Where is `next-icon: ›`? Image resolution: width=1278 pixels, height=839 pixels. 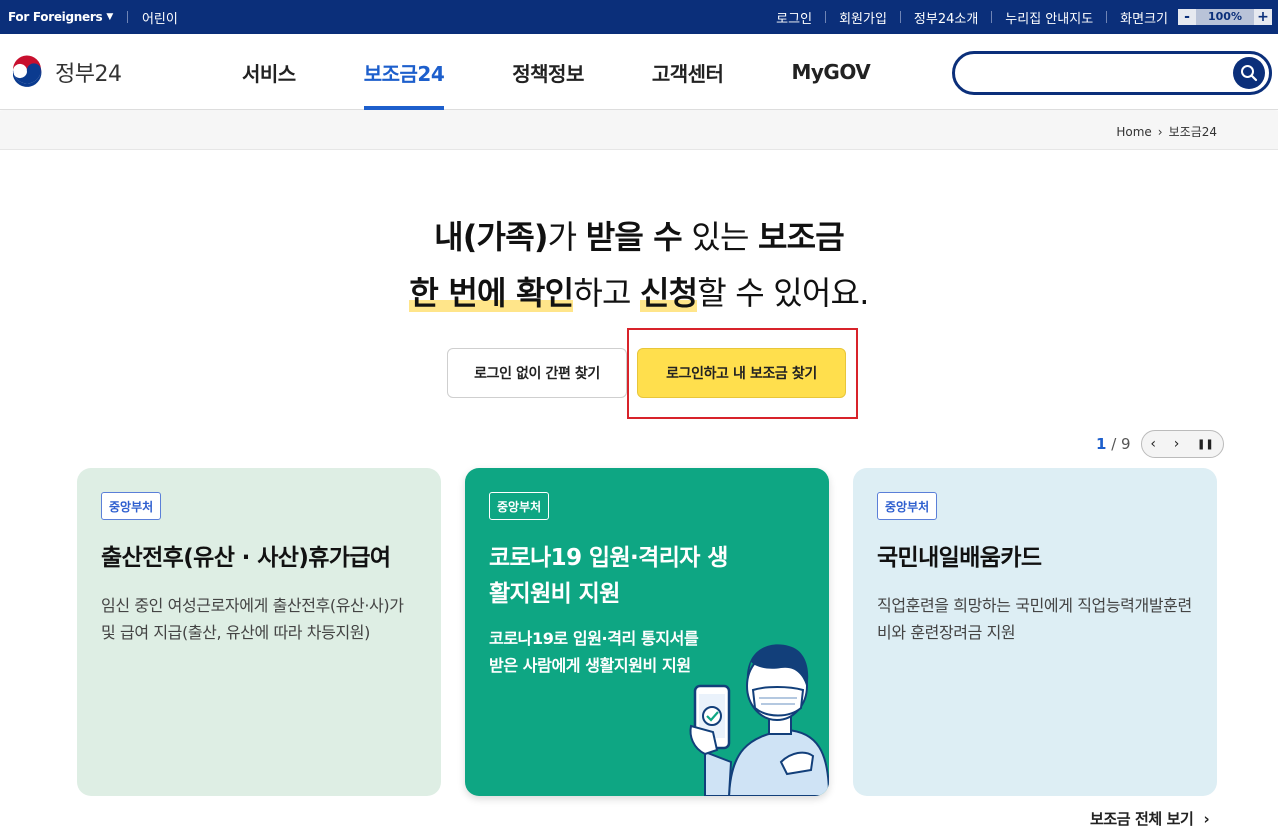 next-icon: › is located at coordinates (1177, 444).